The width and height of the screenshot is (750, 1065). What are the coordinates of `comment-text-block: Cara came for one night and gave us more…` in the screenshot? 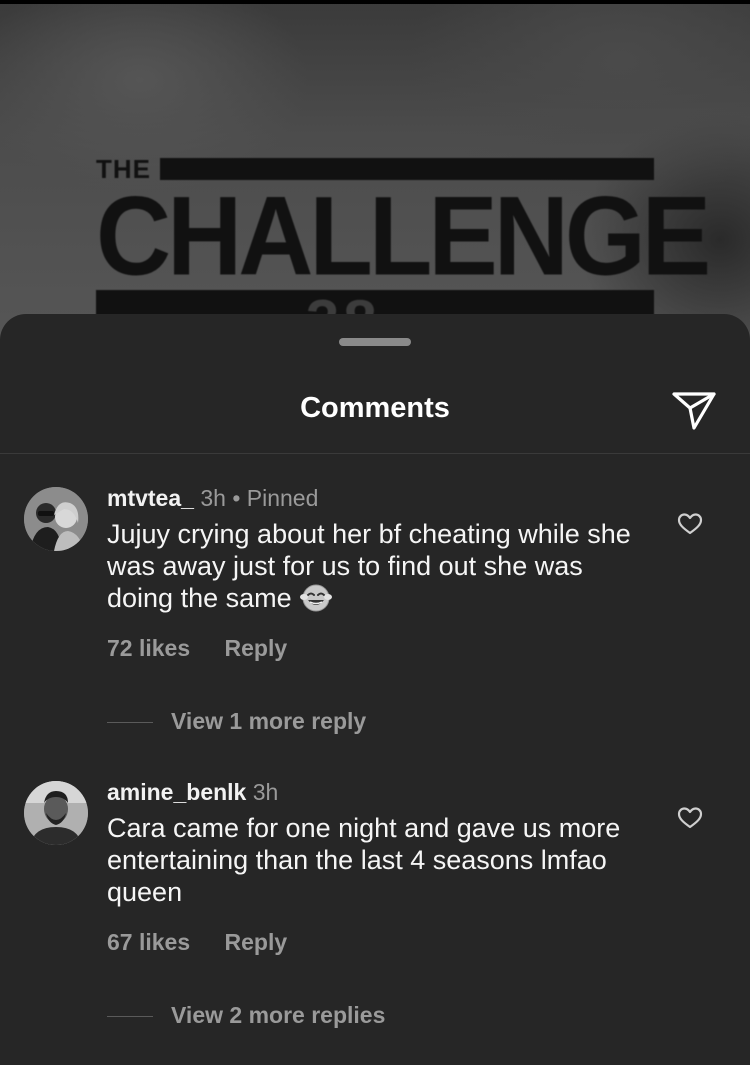 It's located at (377, 860).